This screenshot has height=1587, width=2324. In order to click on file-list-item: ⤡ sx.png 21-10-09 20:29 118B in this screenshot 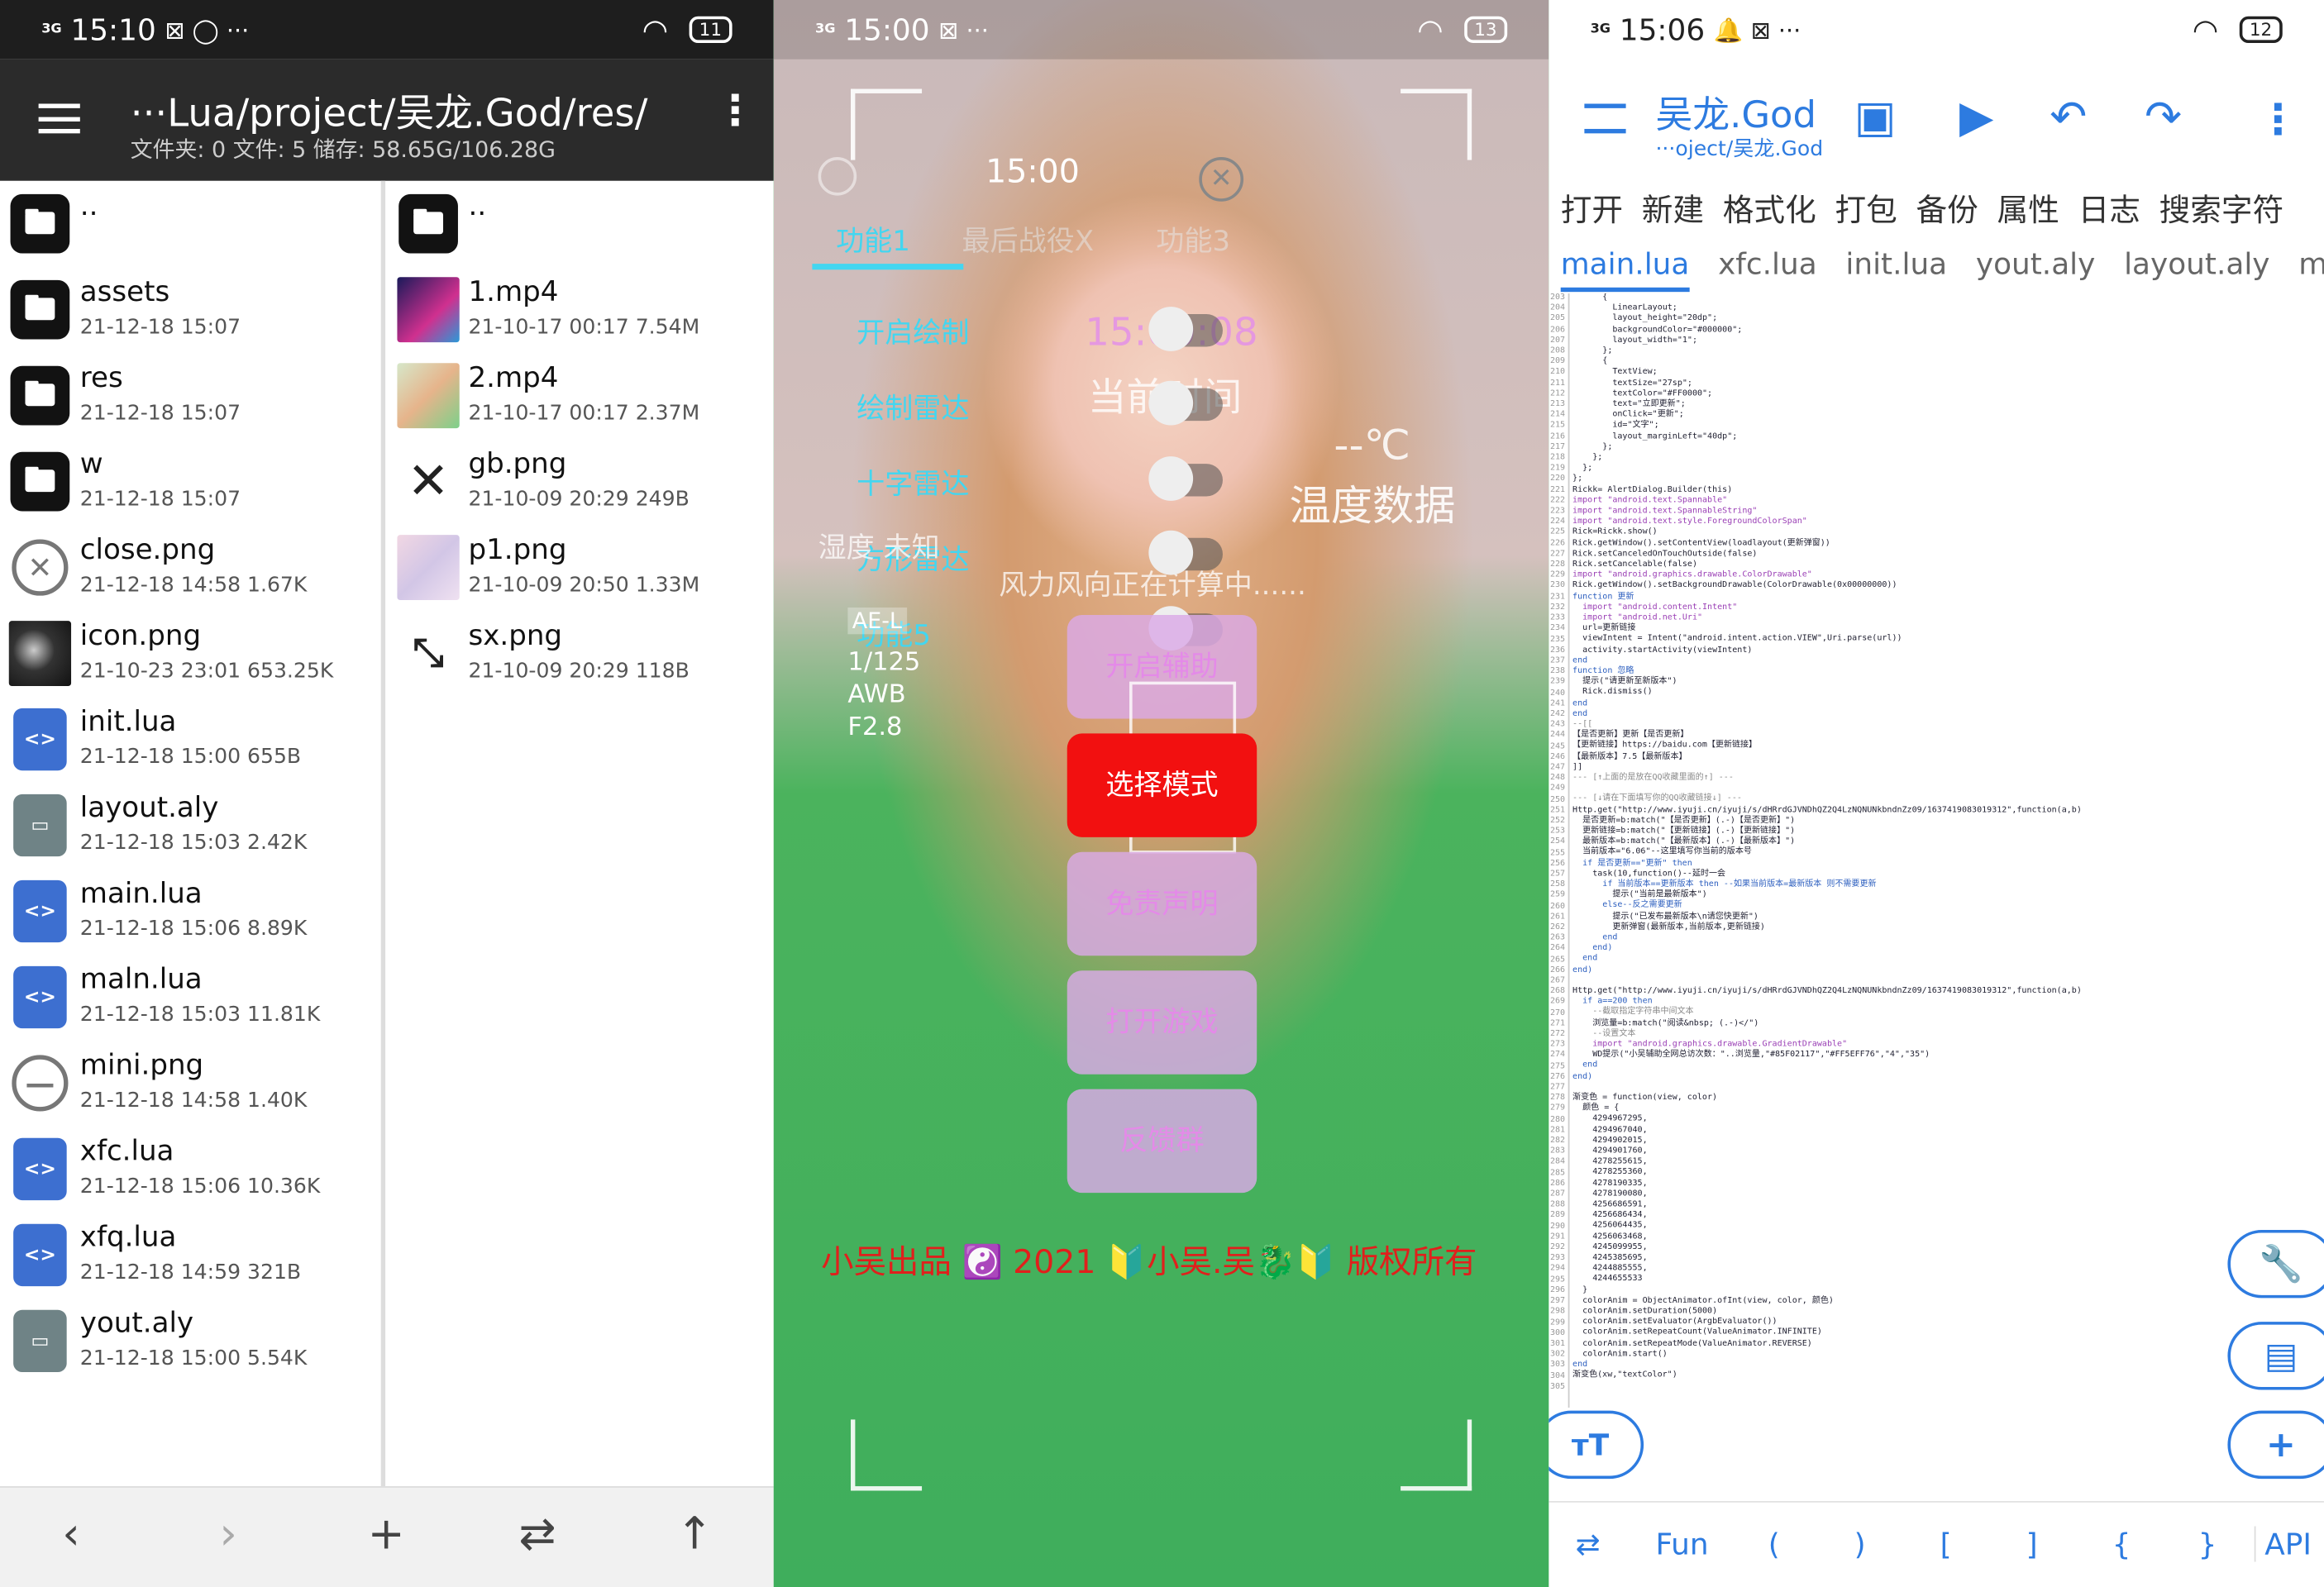, I will do `click(581, 654)`.